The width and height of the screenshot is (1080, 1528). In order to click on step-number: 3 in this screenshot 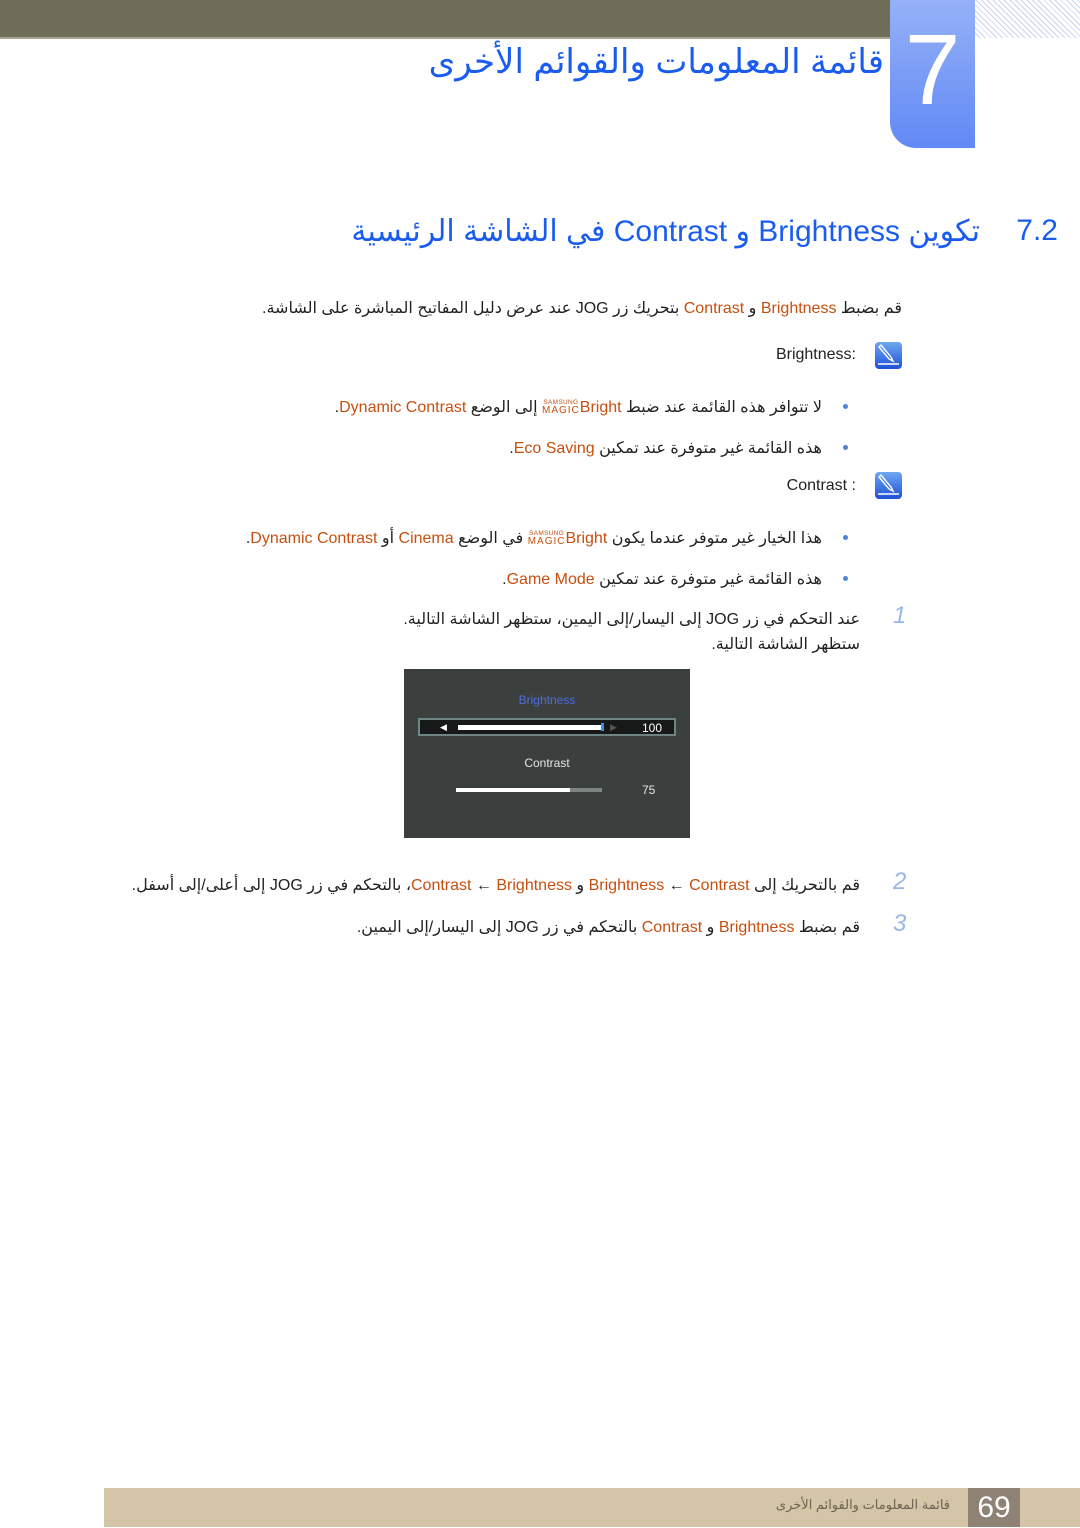, I will do `click(900, 923)`.